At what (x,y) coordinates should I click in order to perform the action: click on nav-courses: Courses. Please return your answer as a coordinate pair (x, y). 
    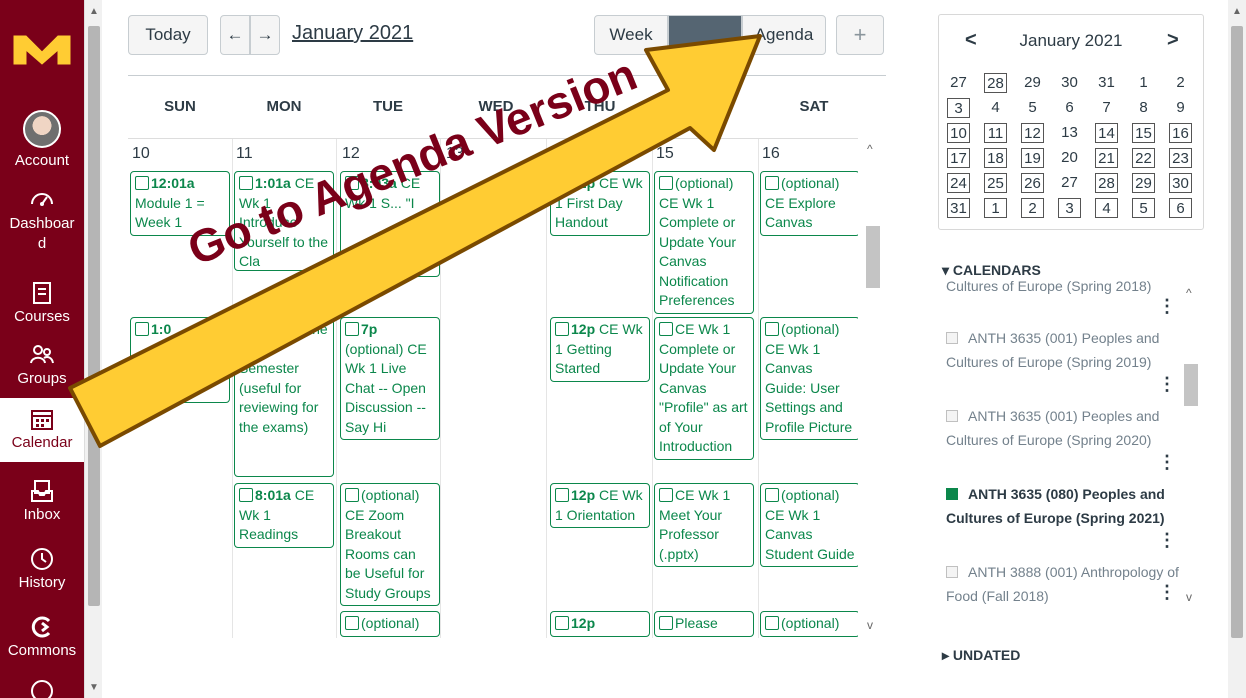
    Looking at the image, I should click on (42, 302).